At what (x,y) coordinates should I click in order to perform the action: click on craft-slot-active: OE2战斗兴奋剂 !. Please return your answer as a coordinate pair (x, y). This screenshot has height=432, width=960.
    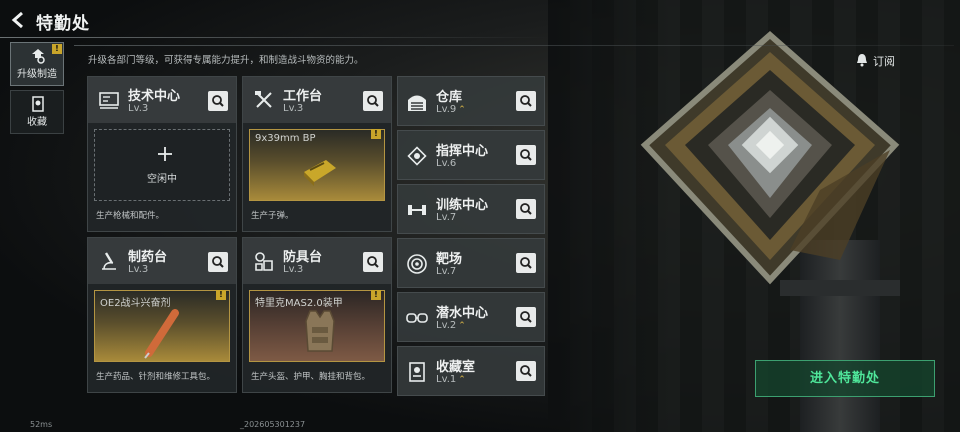
    Looking at the image, I should click on (162, 326).